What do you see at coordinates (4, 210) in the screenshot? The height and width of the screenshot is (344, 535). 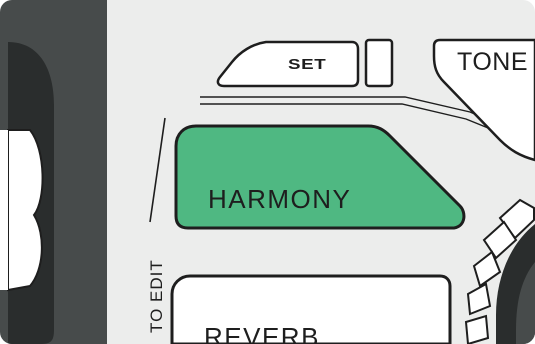 I see `left-white-edge` at bounding box center [4, 210].